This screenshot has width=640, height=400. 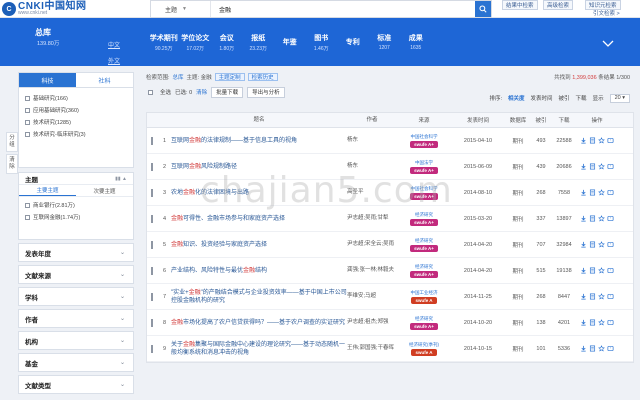 What do you see at coordinates (290, 42) in the screenshot?
I see `nav-item-yearbook: 年鉴` at bounding box center [290, 42].